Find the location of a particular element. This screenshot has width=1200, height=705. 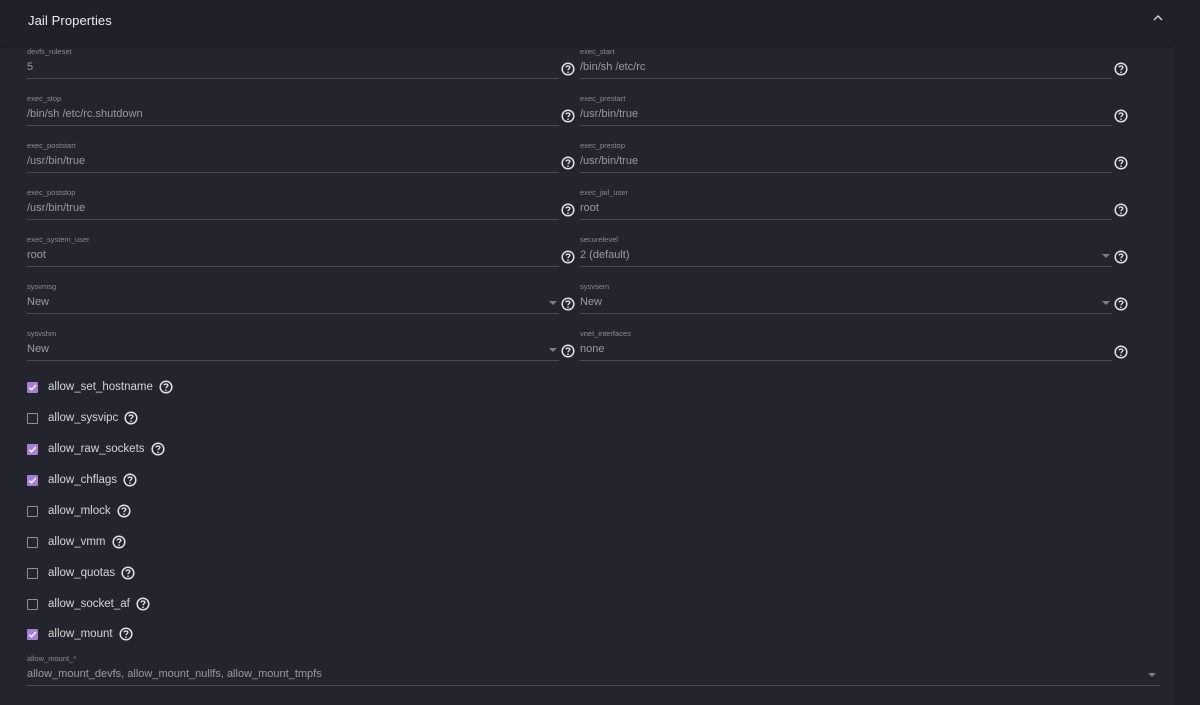

checkbox-allow-quotas: allow_quotas is located at coordinates (81, 573).